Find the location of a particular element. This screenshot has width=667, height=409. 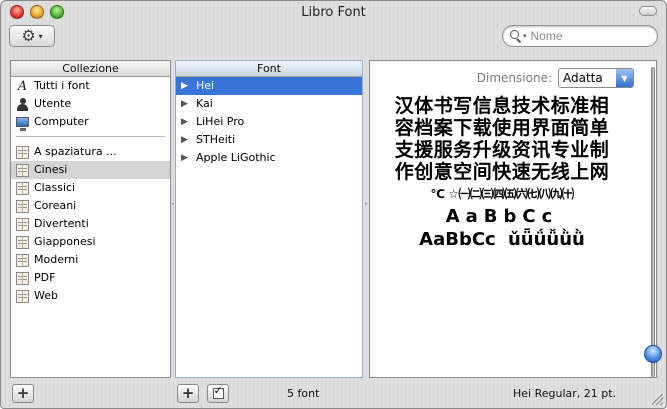

font-header: Font is located at coordinates (269, 69).